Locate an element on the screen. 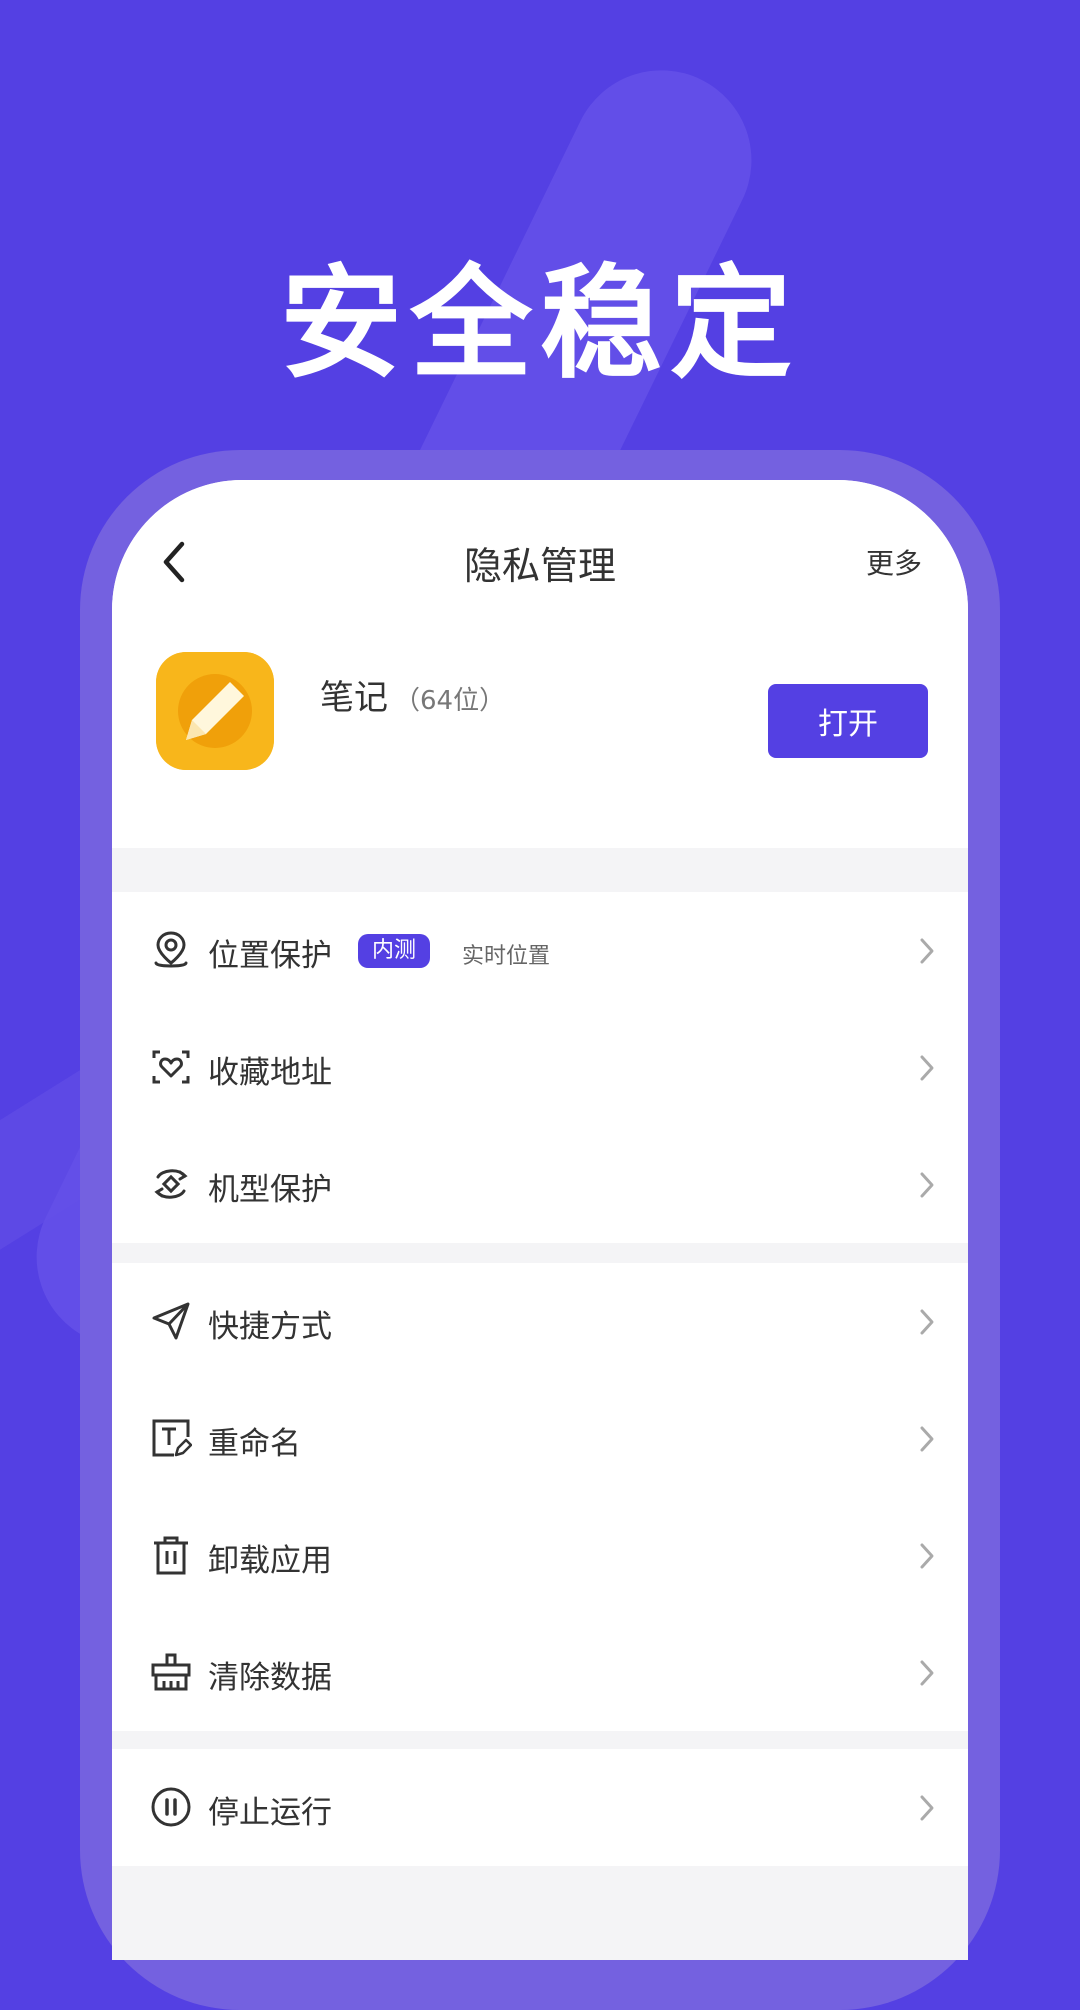  menu-item-device-protection: 机型保护 is located at coordinates (540, 1184).